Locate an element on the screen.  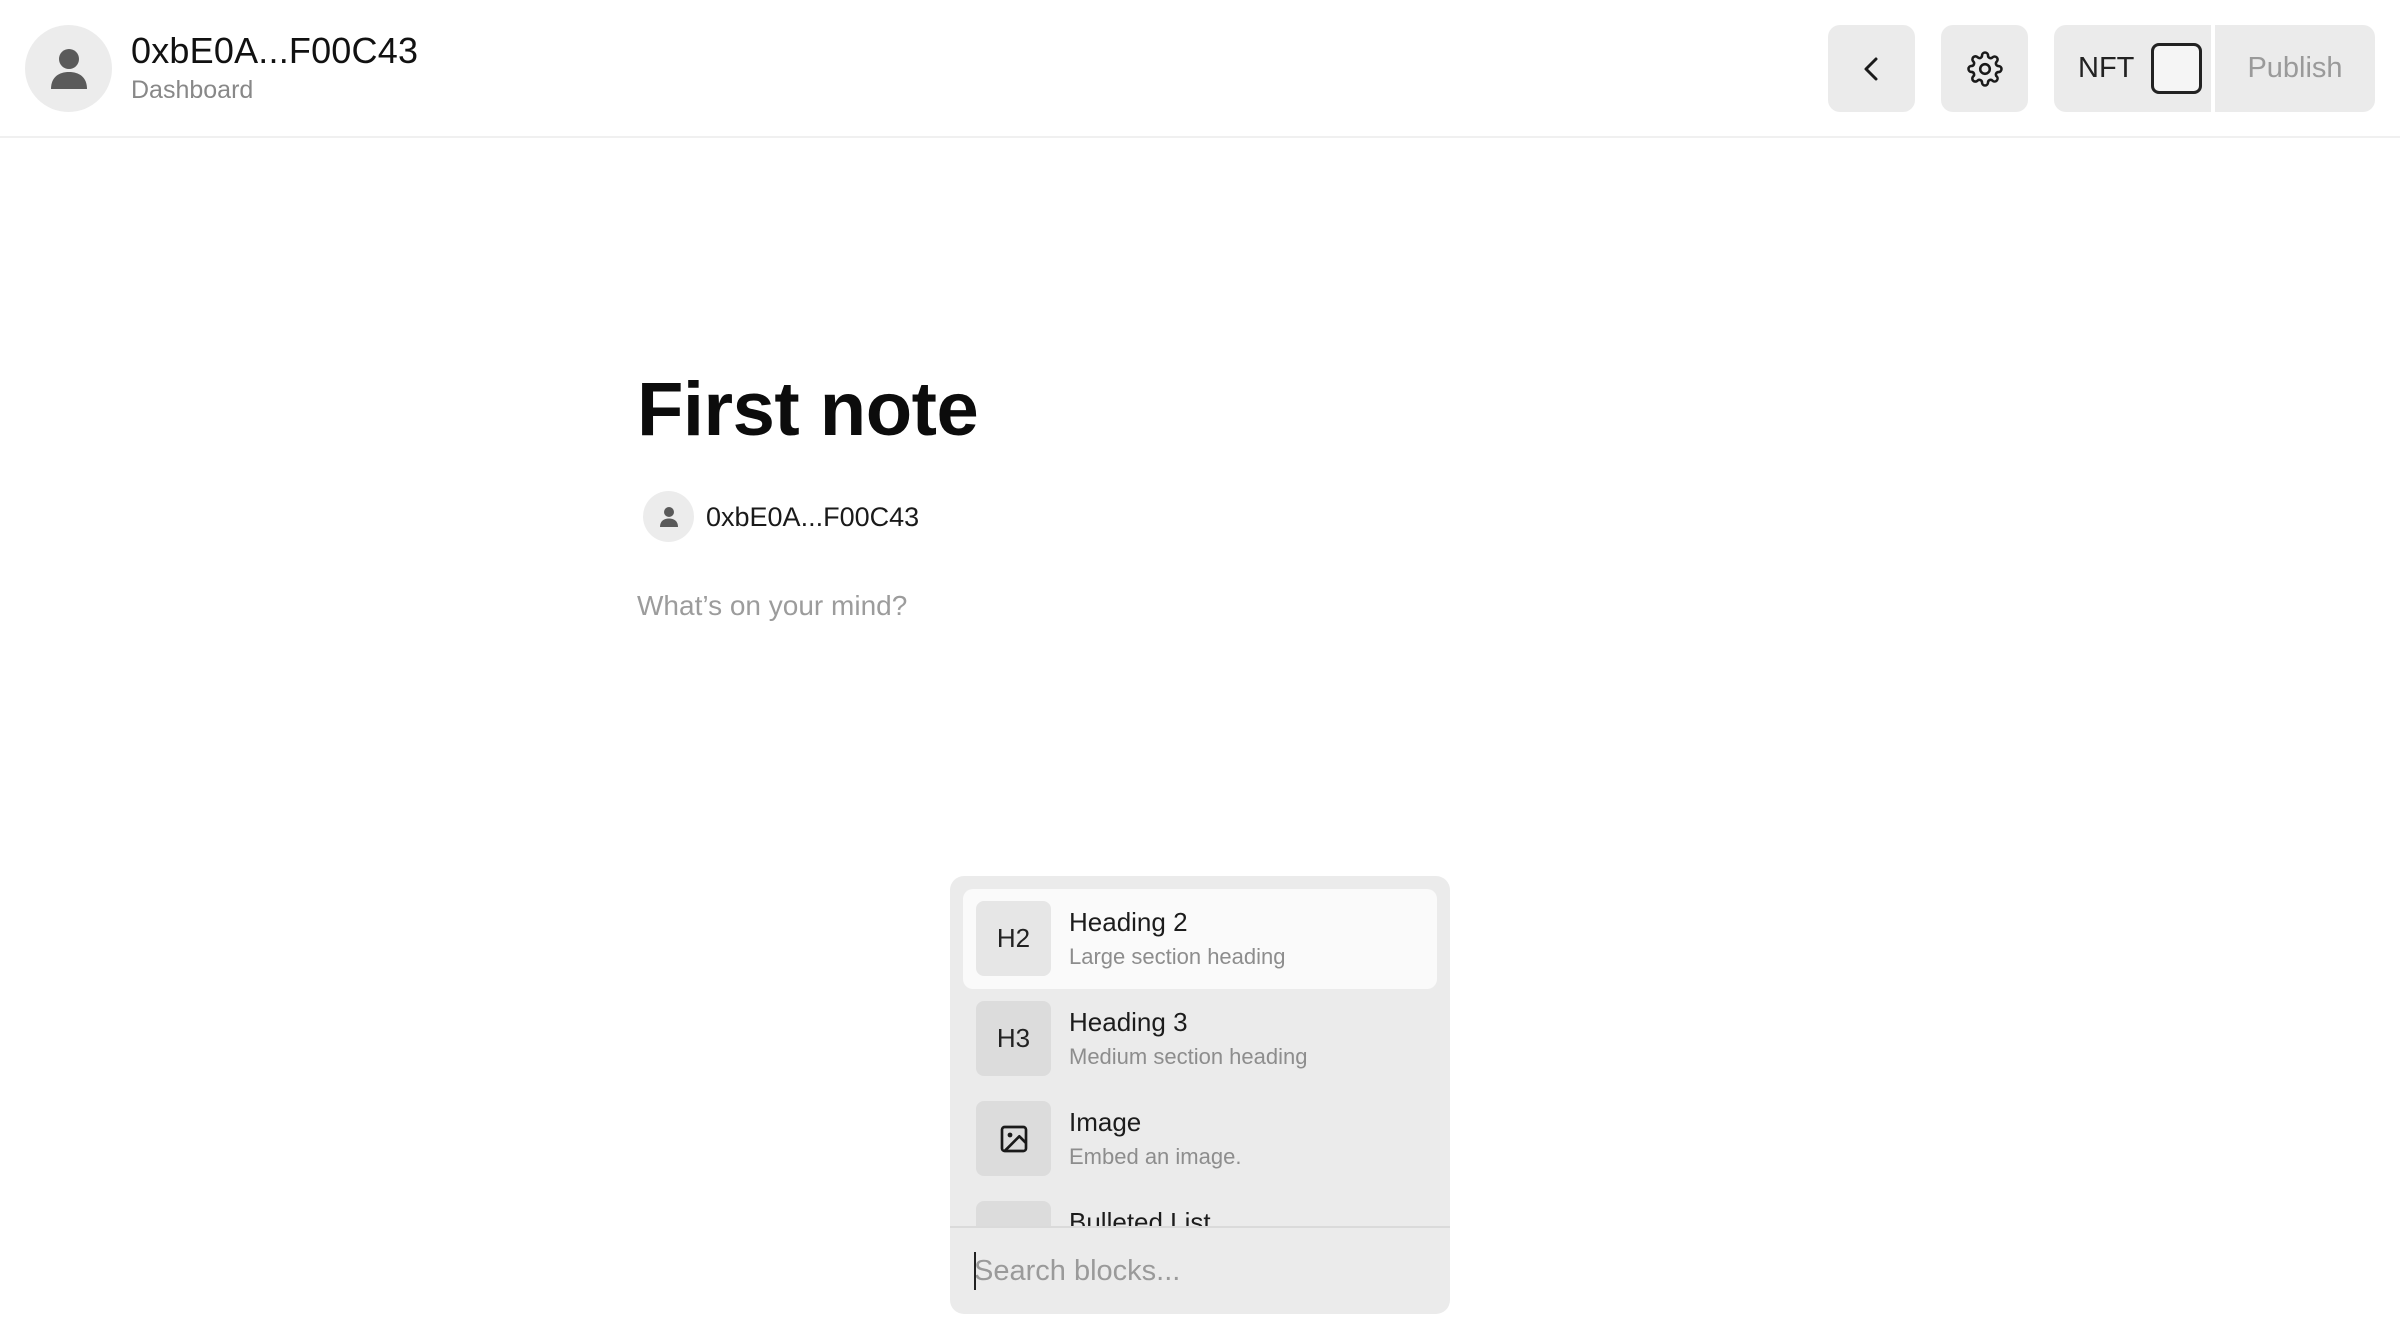
block-search is located at coordinates (1200, 1271).